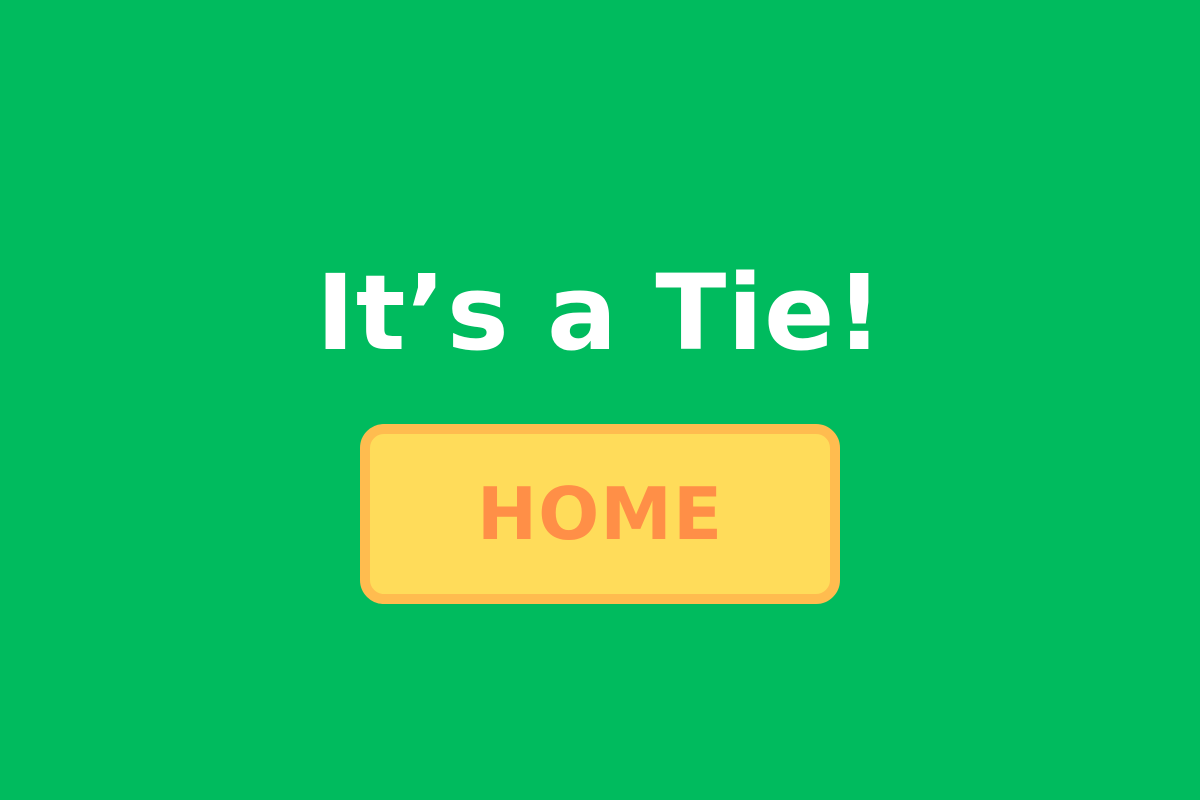  I want to click on home-button-label: HOME, so click(600, 514).